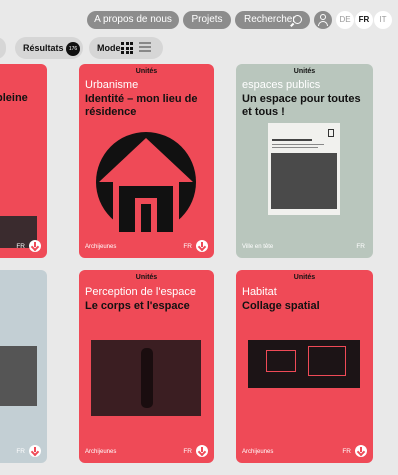  I want to click on search-icon, so click(297, 19).